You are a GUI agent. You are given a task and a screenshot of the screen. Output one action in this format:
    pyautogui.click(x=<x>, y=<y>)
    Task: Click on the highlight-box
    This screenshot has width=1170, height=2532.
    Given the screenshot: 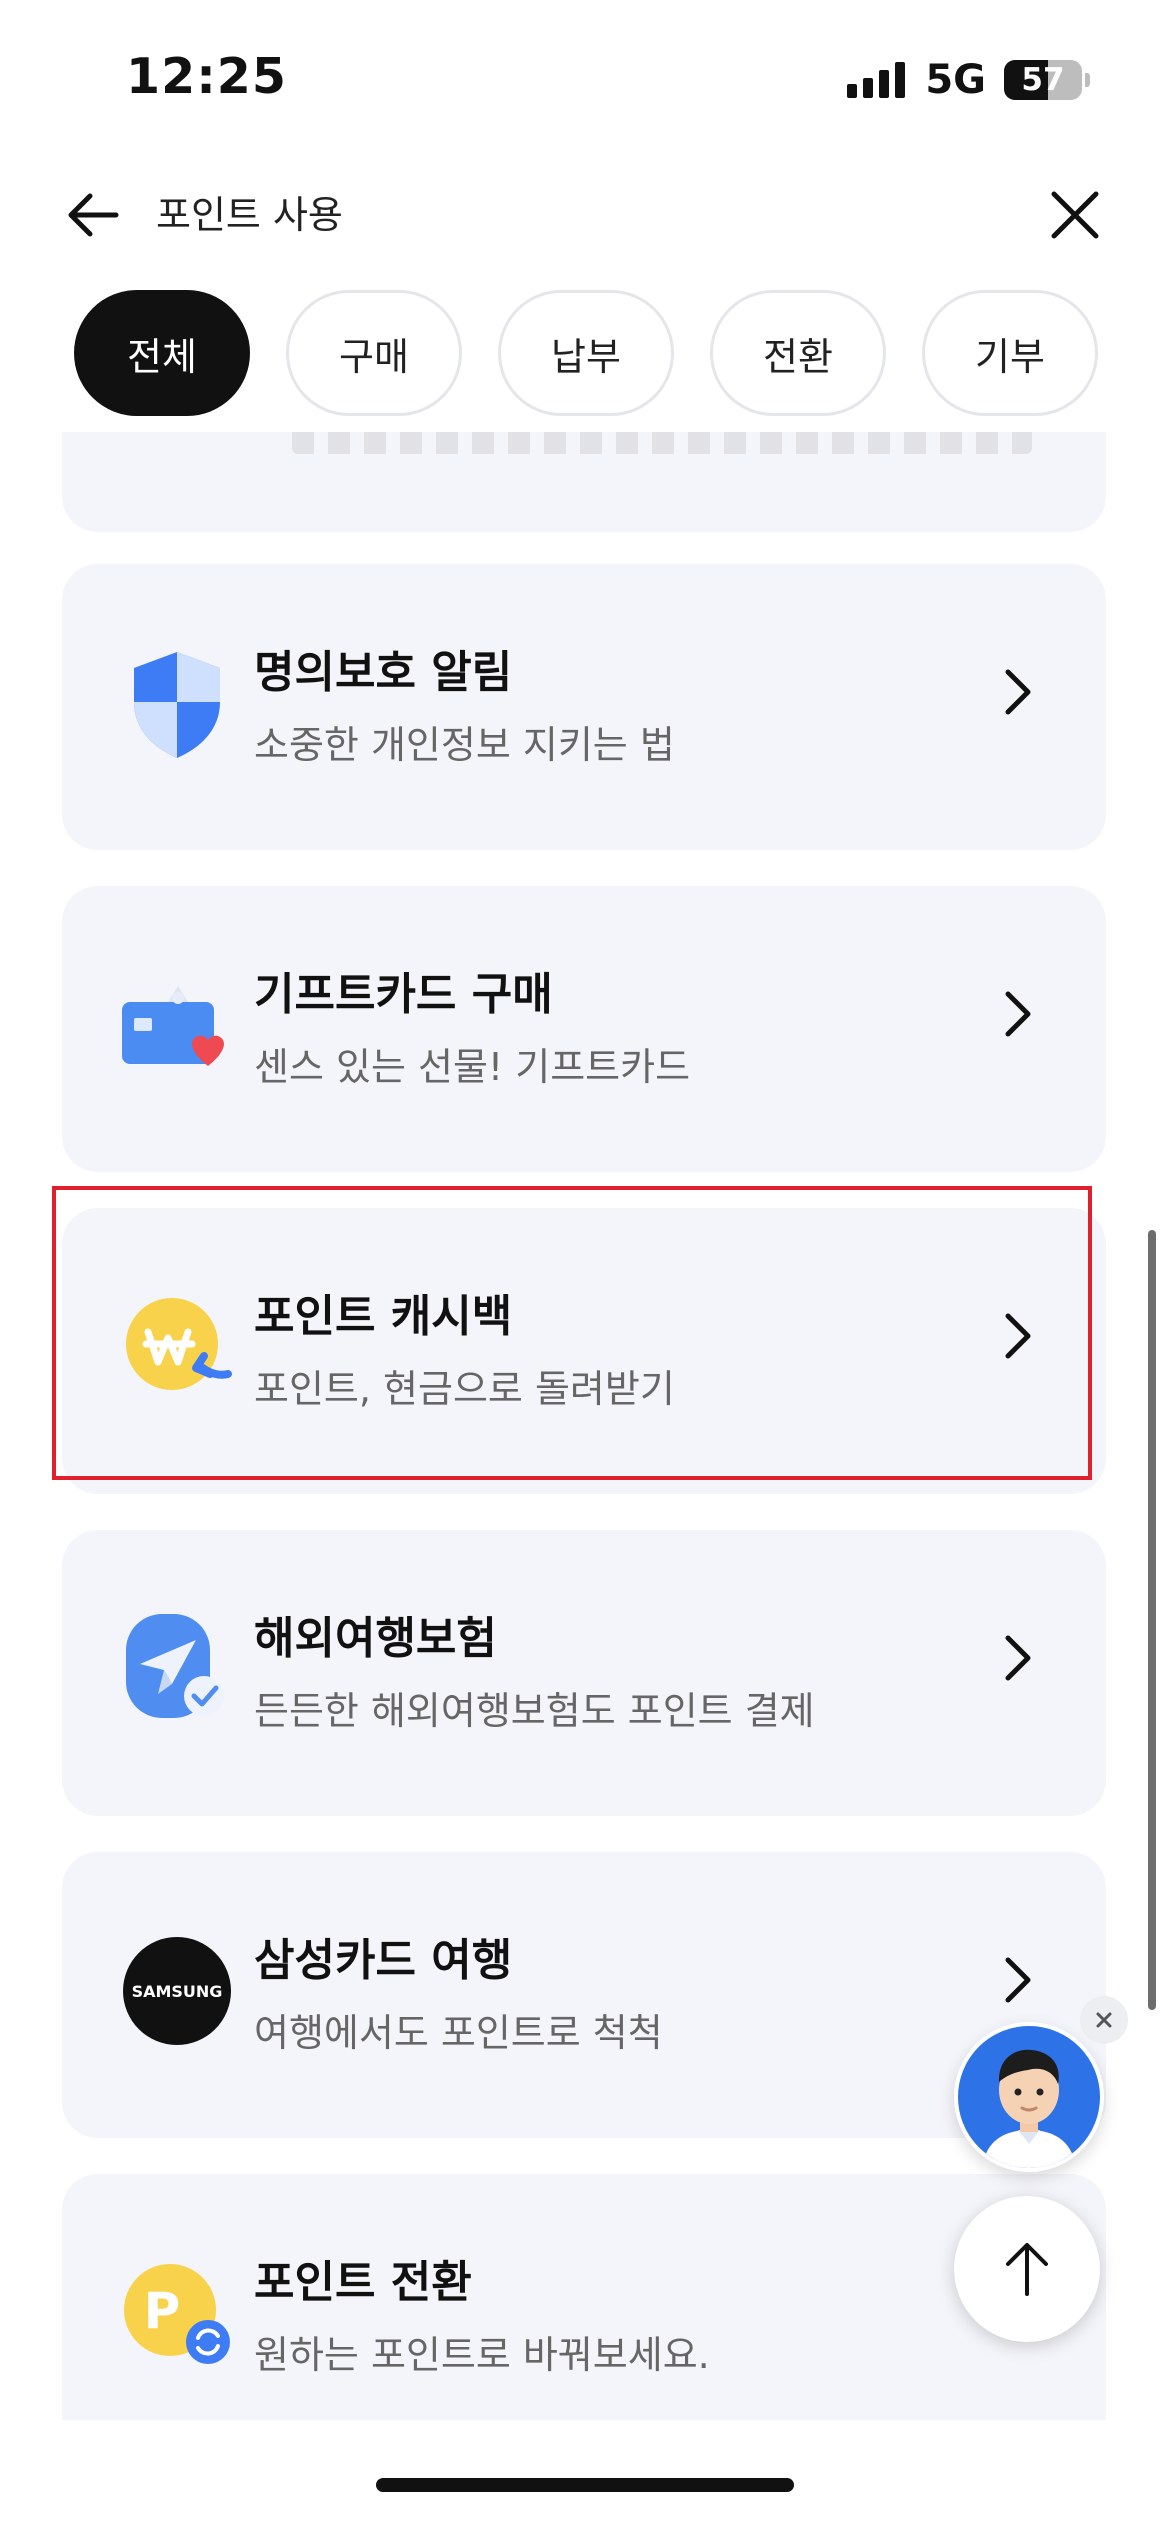 What is the action you would take?
    pyautogui.click(x=572, y=1333)
    